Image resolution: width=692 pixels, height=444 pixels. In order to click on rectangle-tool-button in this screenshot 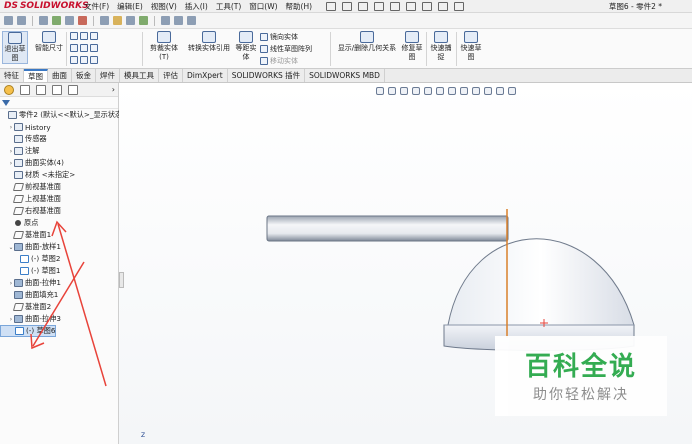, I will do `click(84, 48)`.